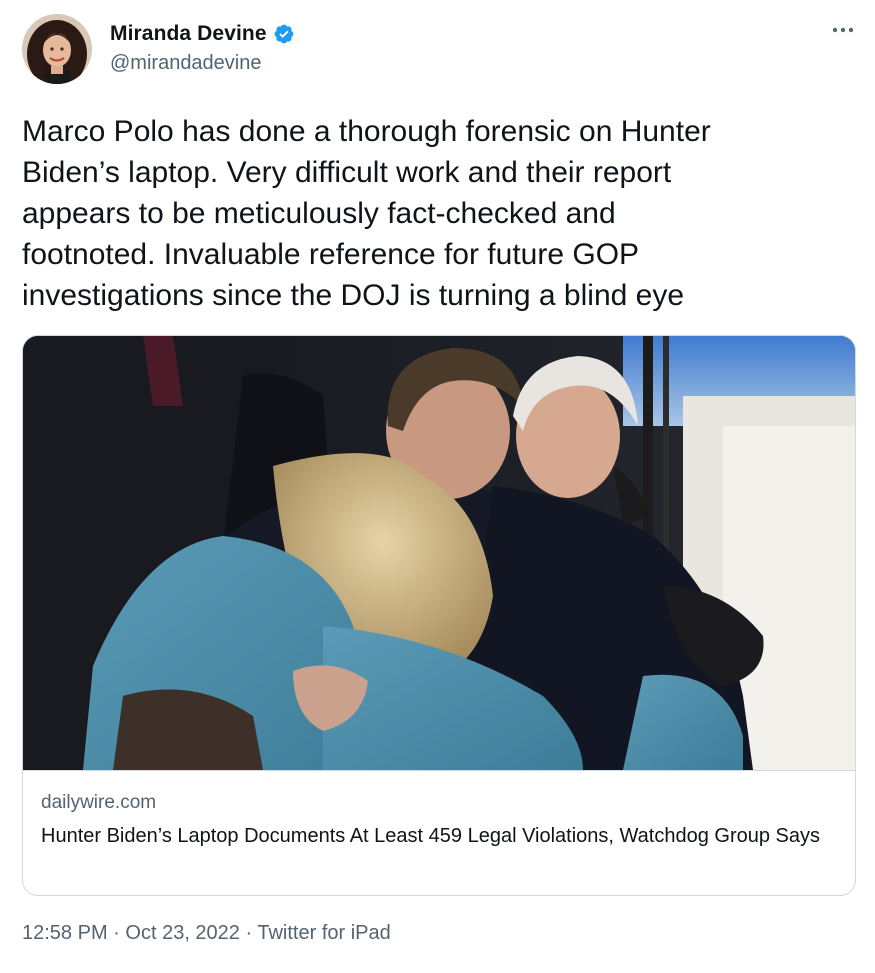  Describe the element at coordinates (323, 933) in the screenshot. I see `tweet-source: Twitter for iPad` at that location.